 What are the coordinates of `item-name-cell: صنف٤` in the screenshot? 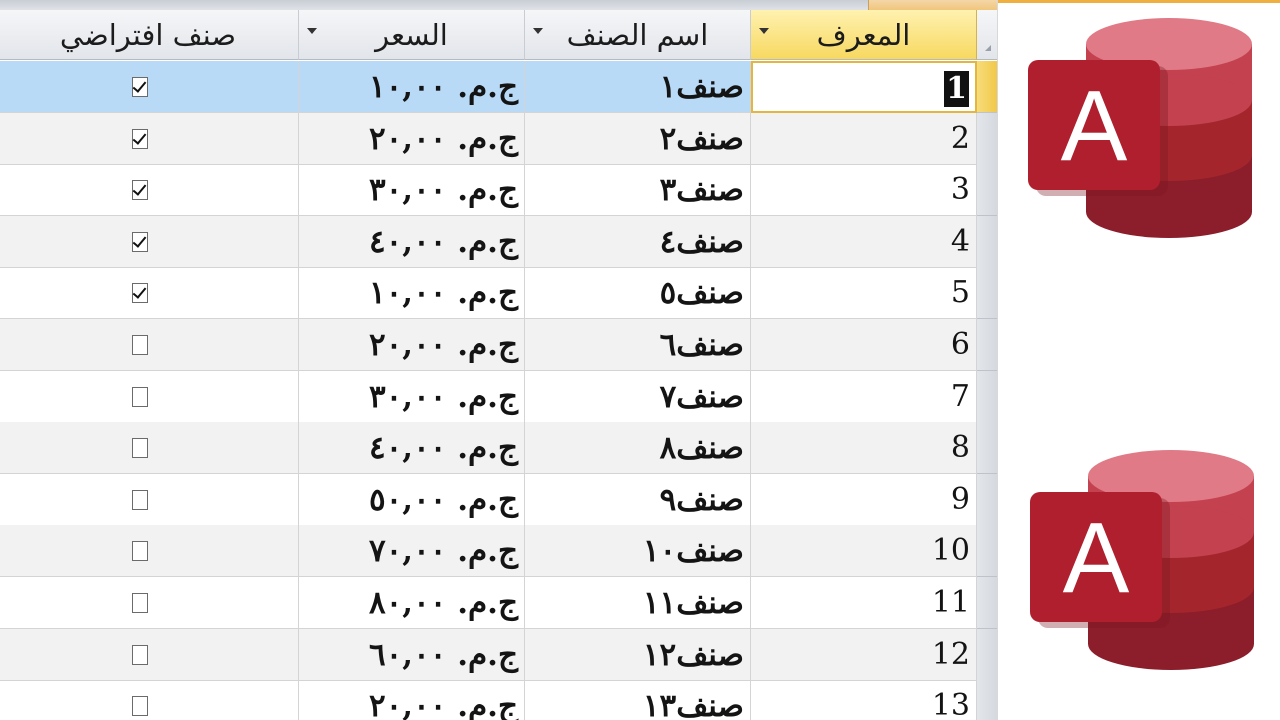 It's located at (638, 241).